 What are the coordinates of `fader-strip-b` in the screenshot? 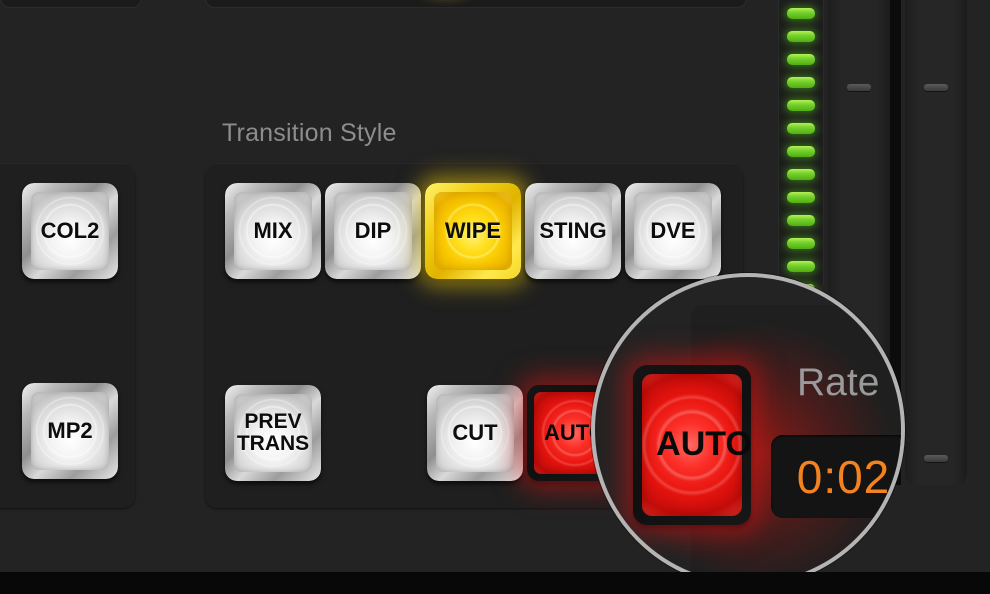 It's located at (936, 242).